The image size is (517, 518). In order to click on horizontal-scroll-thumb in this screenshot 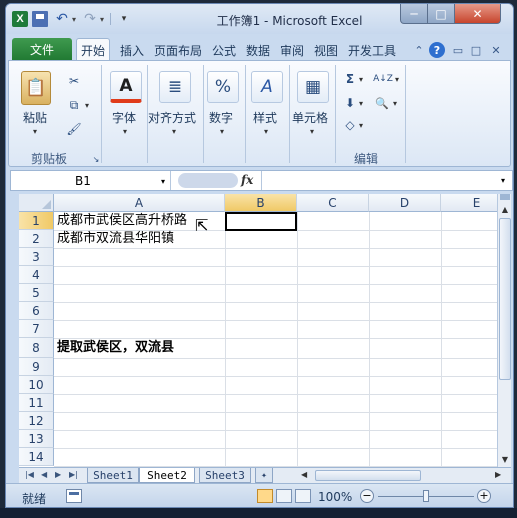, I will do `click(368, 475)`.